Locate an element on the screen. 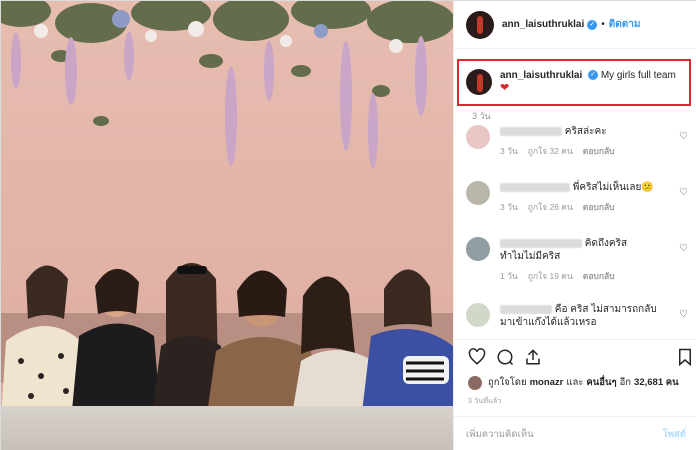 Image resolution: width=696 pixels, height=450 pixels. caption-text: My girls full team is located at coordinates (638, 75).